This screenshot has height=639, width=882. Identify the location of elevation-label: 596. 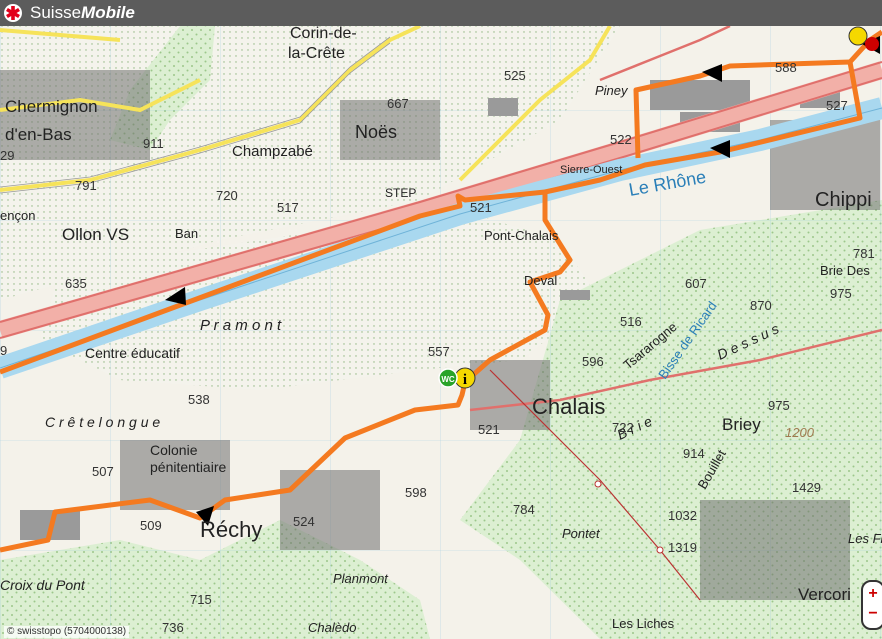
(593, 361).